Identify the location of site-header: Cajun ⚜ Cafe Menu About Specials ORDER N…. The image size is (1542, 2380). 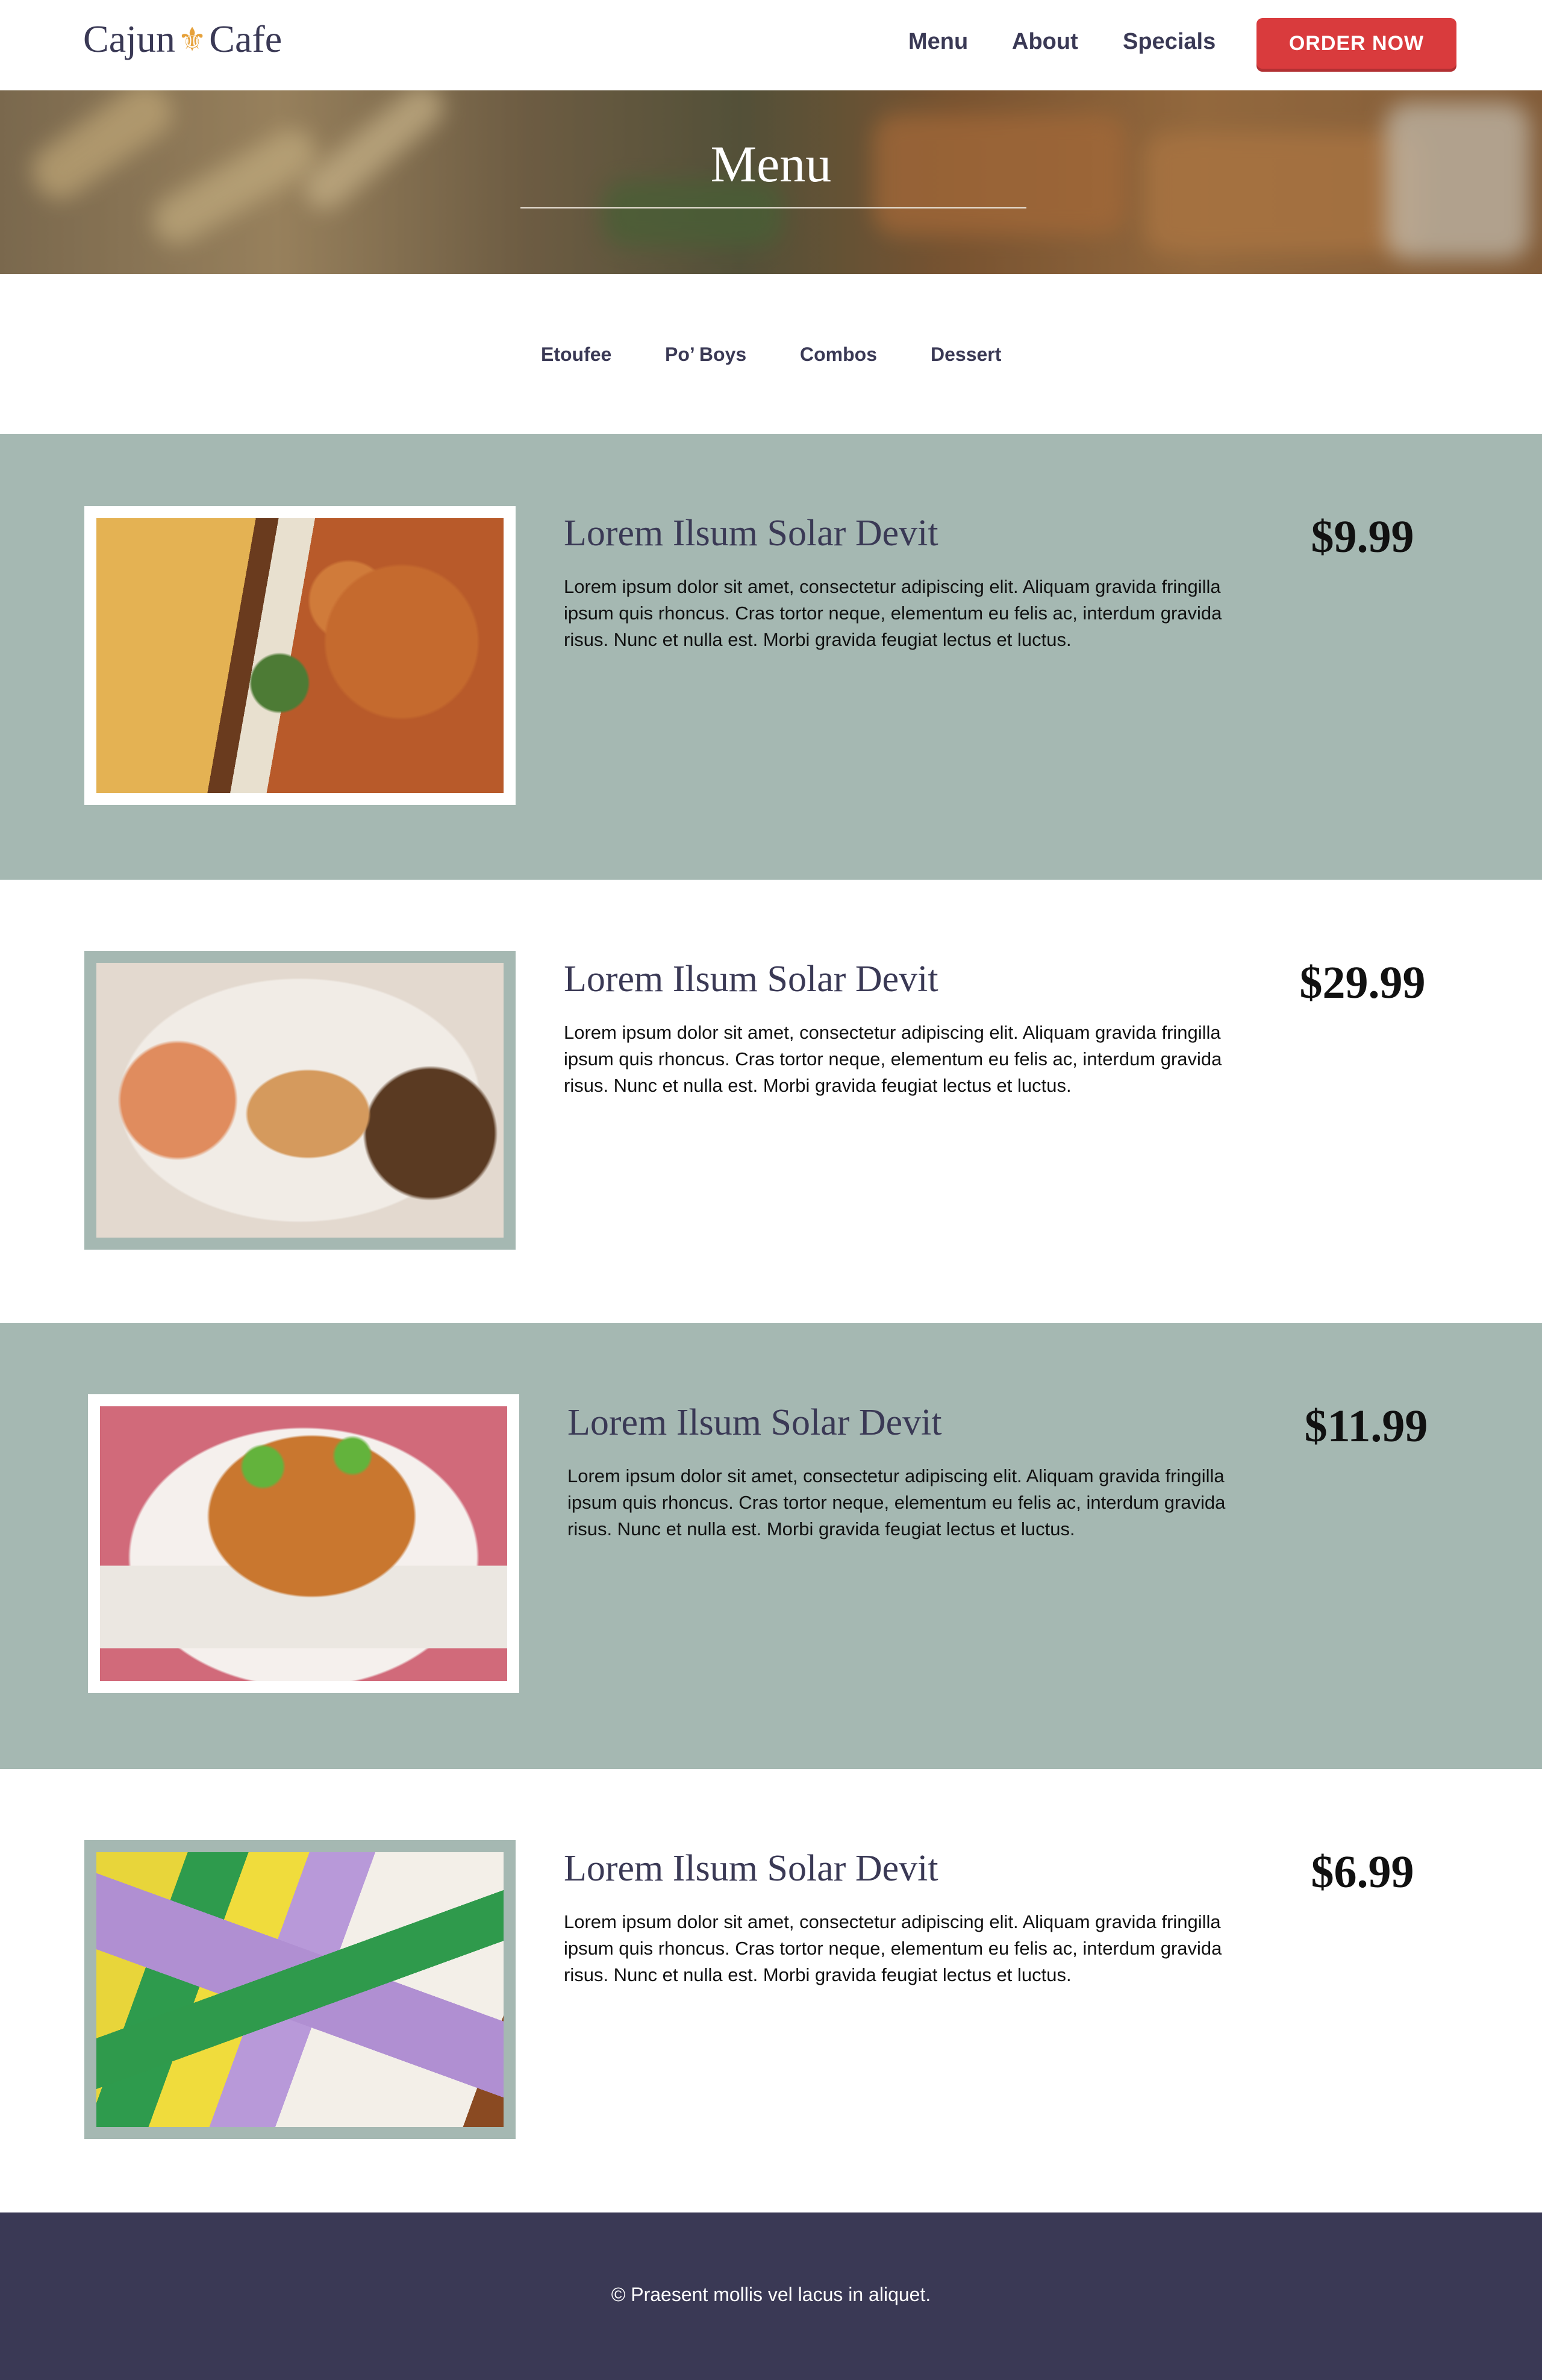
(771, 45).